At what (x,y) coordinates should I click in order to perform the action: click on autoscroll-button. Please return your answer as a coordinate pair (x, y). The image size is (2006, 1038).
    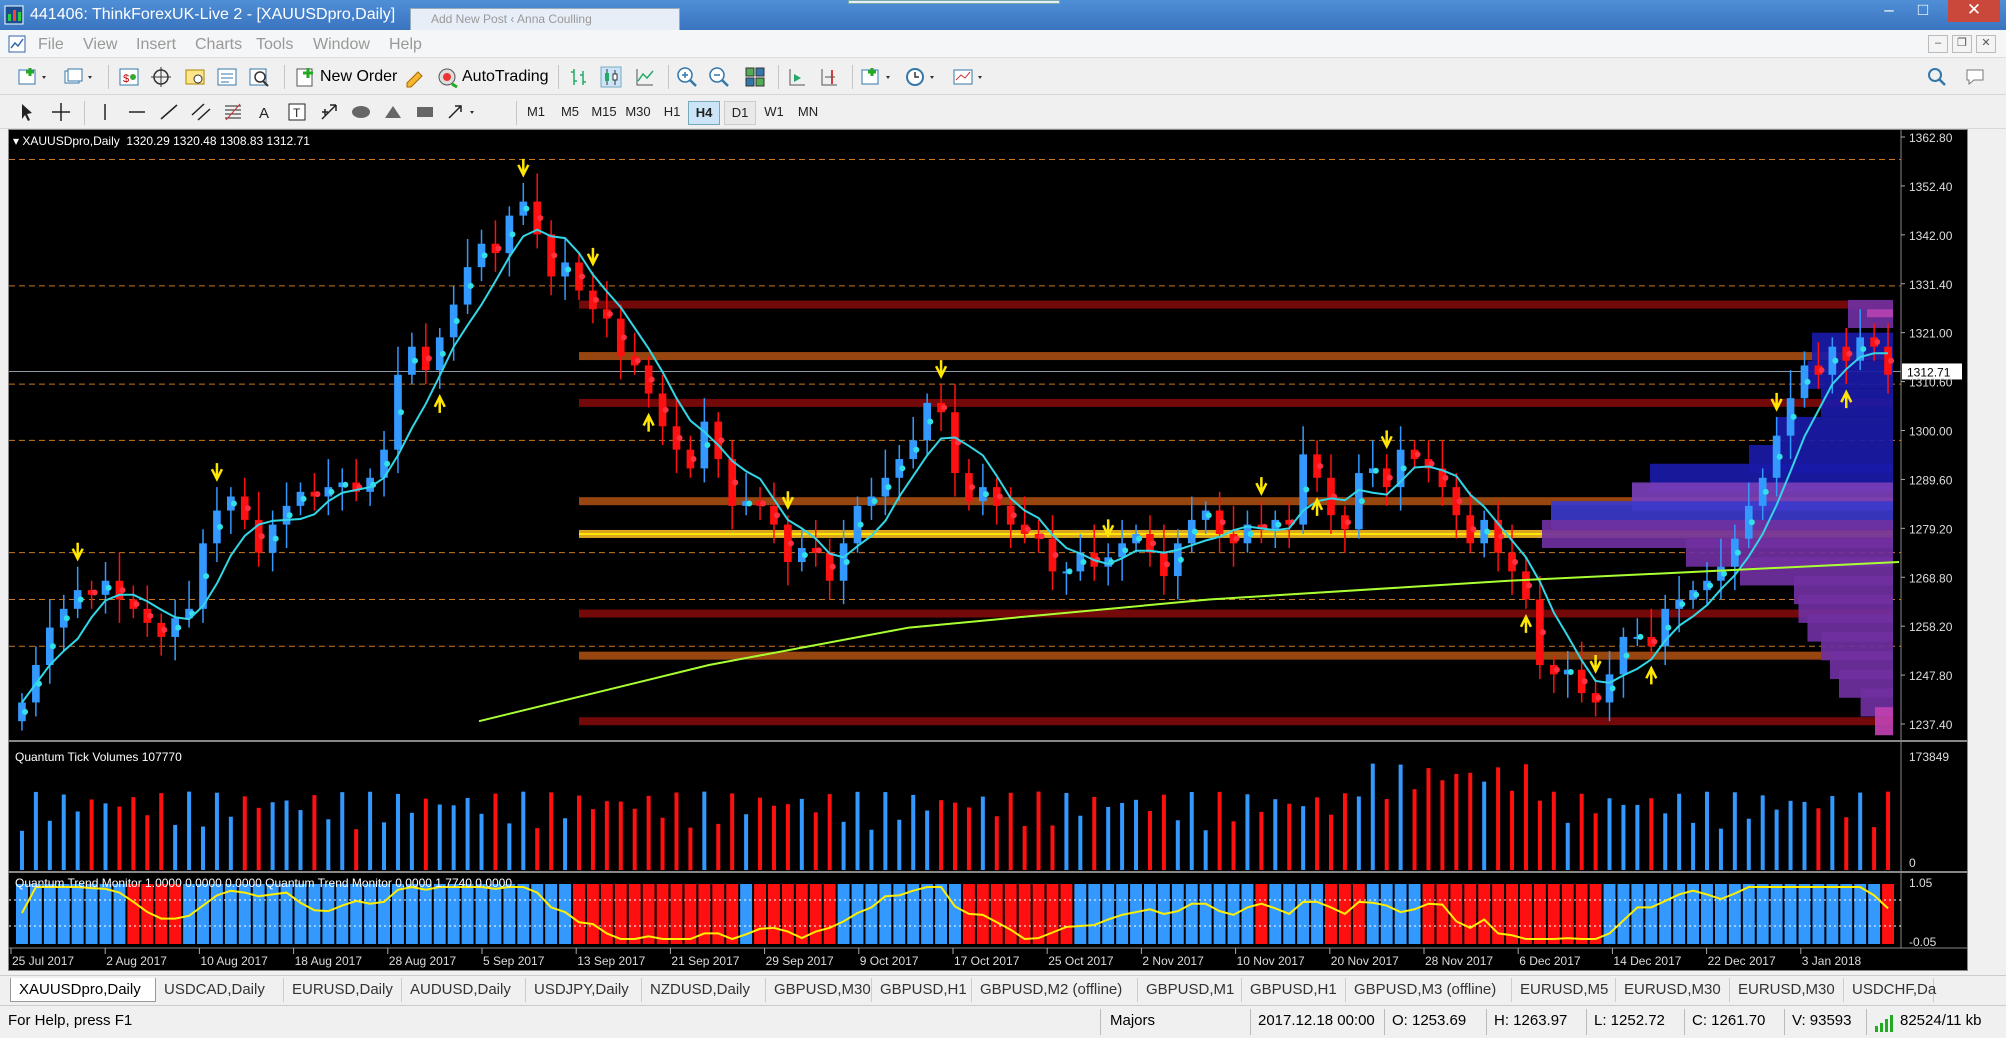
    Looking at the image, I should click on (797, 77).